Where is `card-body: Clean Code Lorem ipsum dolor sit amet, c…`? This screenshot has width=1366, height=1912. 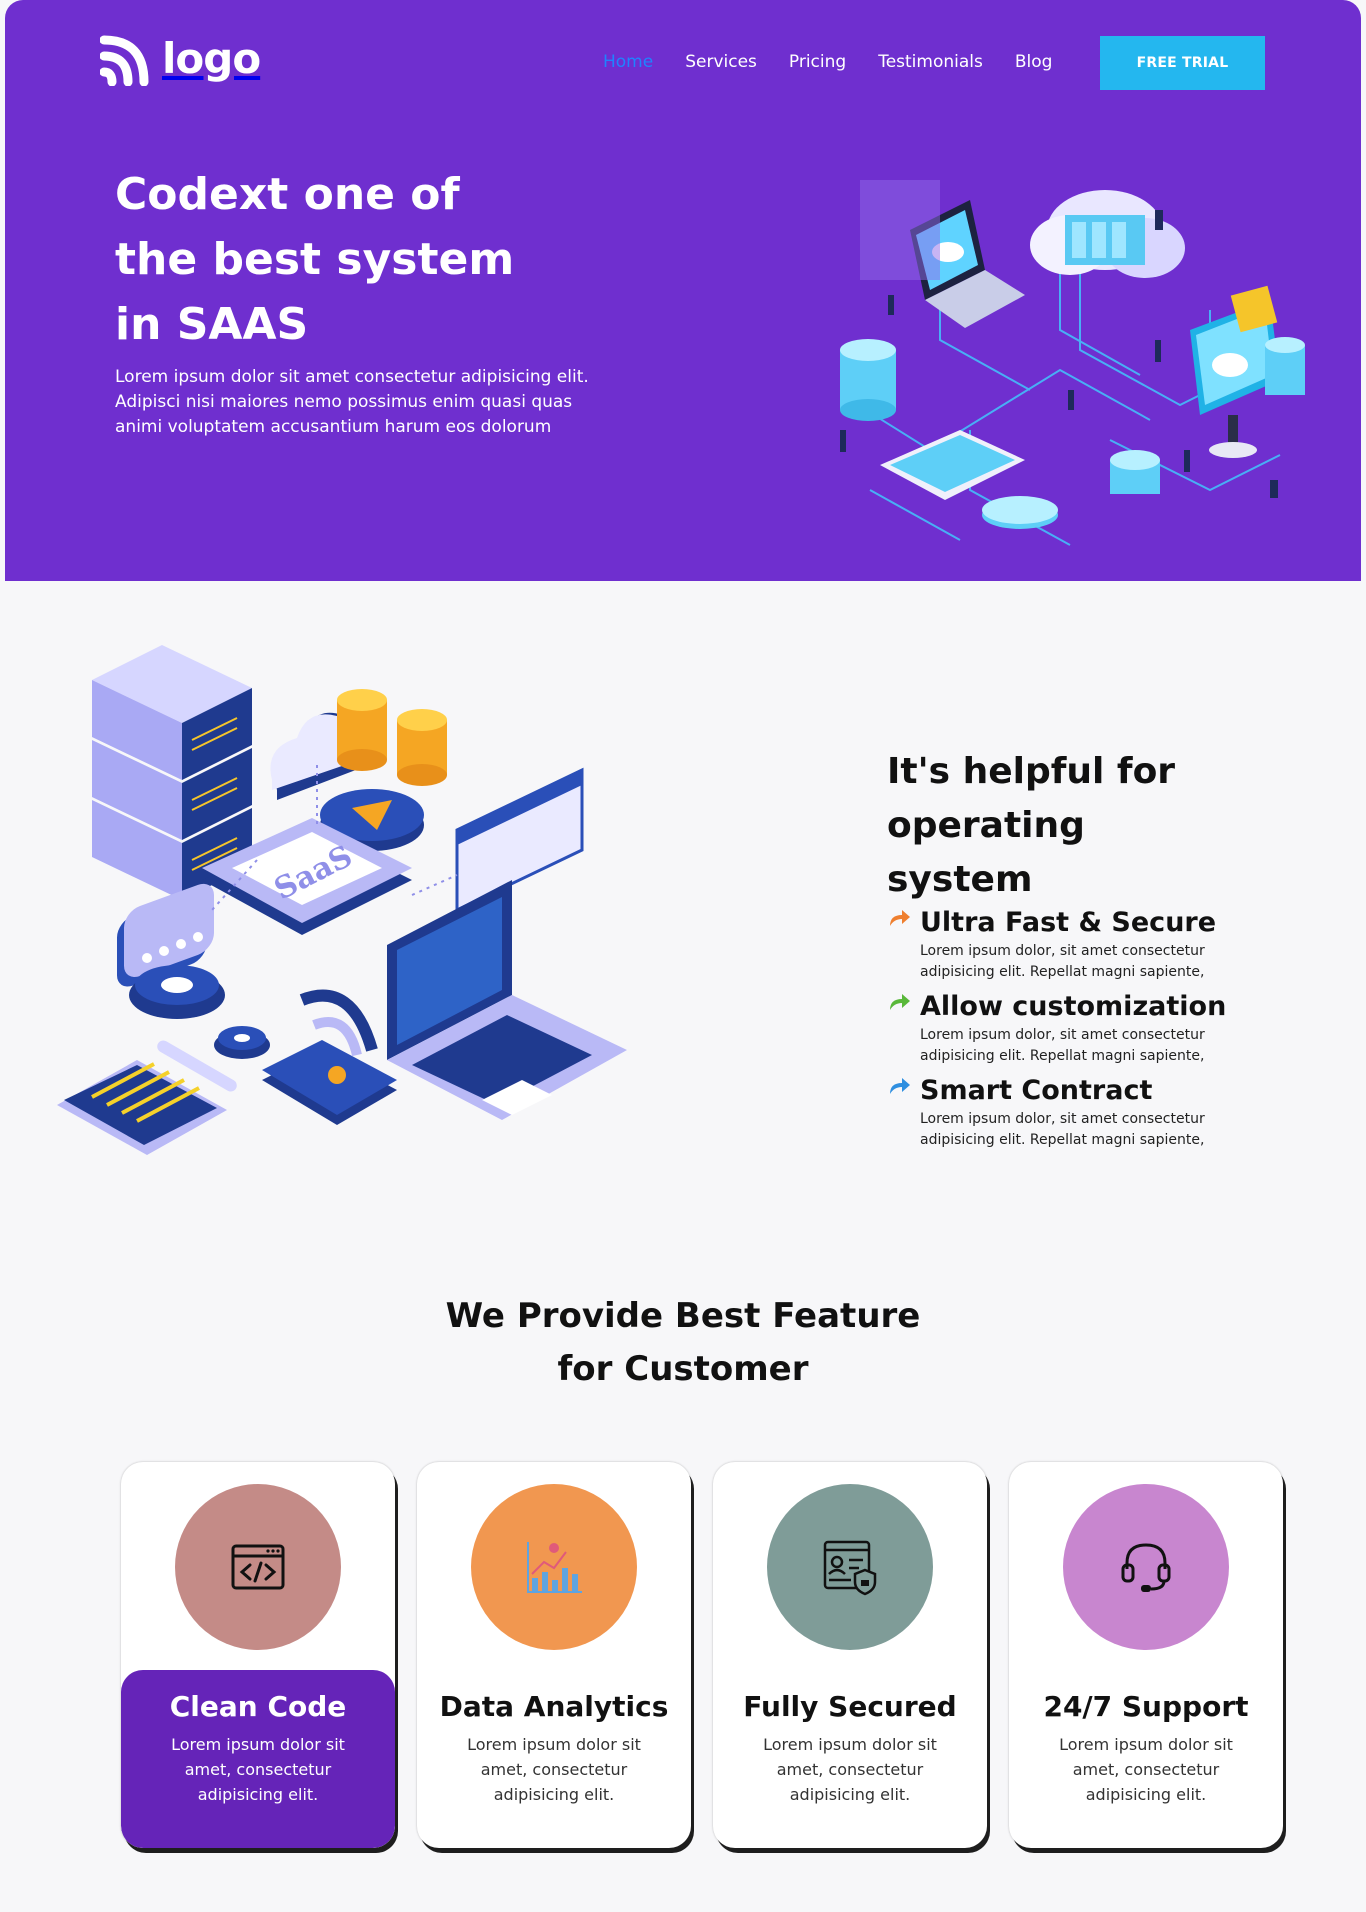
card-body: Clean Code Lorem ipsum dolor sit amet, c… is located at coordinates (258, 1759).